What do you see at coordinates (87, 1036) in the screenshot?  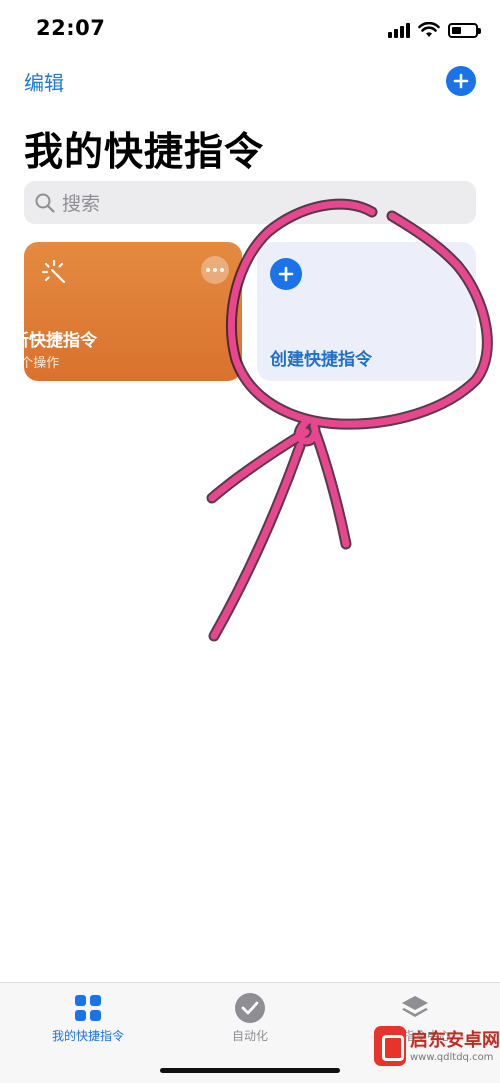 I see `tab-label: 我的快捷指令` at bounding box center [87, 1036].